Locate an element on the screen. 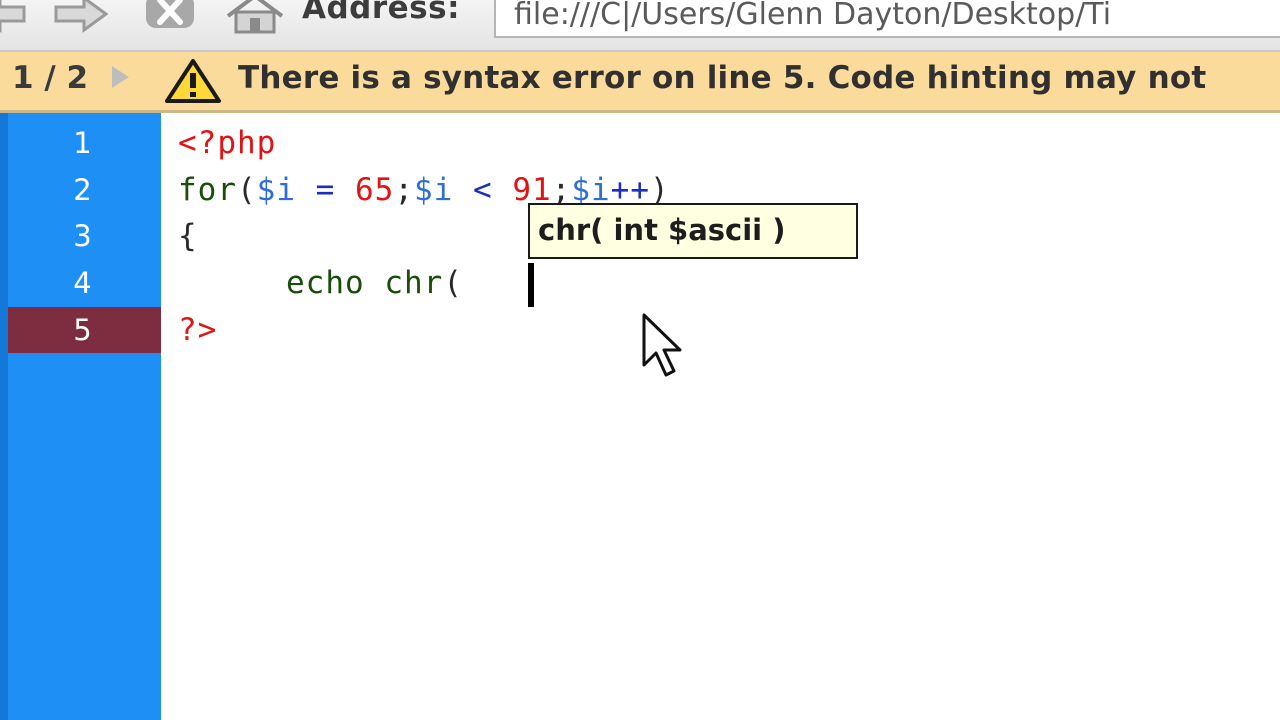 This screenshot has width=1280, height=720. operator: = is located at coordinates (325, 190).